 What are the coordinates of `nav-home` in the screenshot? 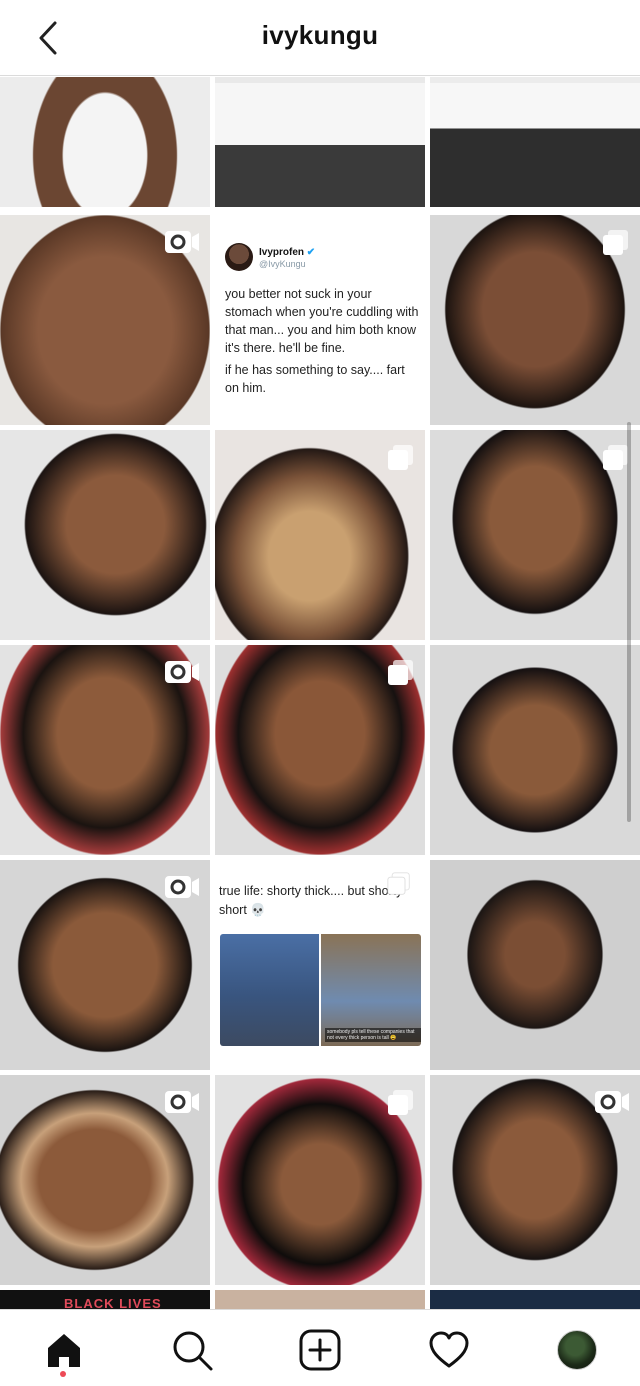 It's located at (64, 1350).